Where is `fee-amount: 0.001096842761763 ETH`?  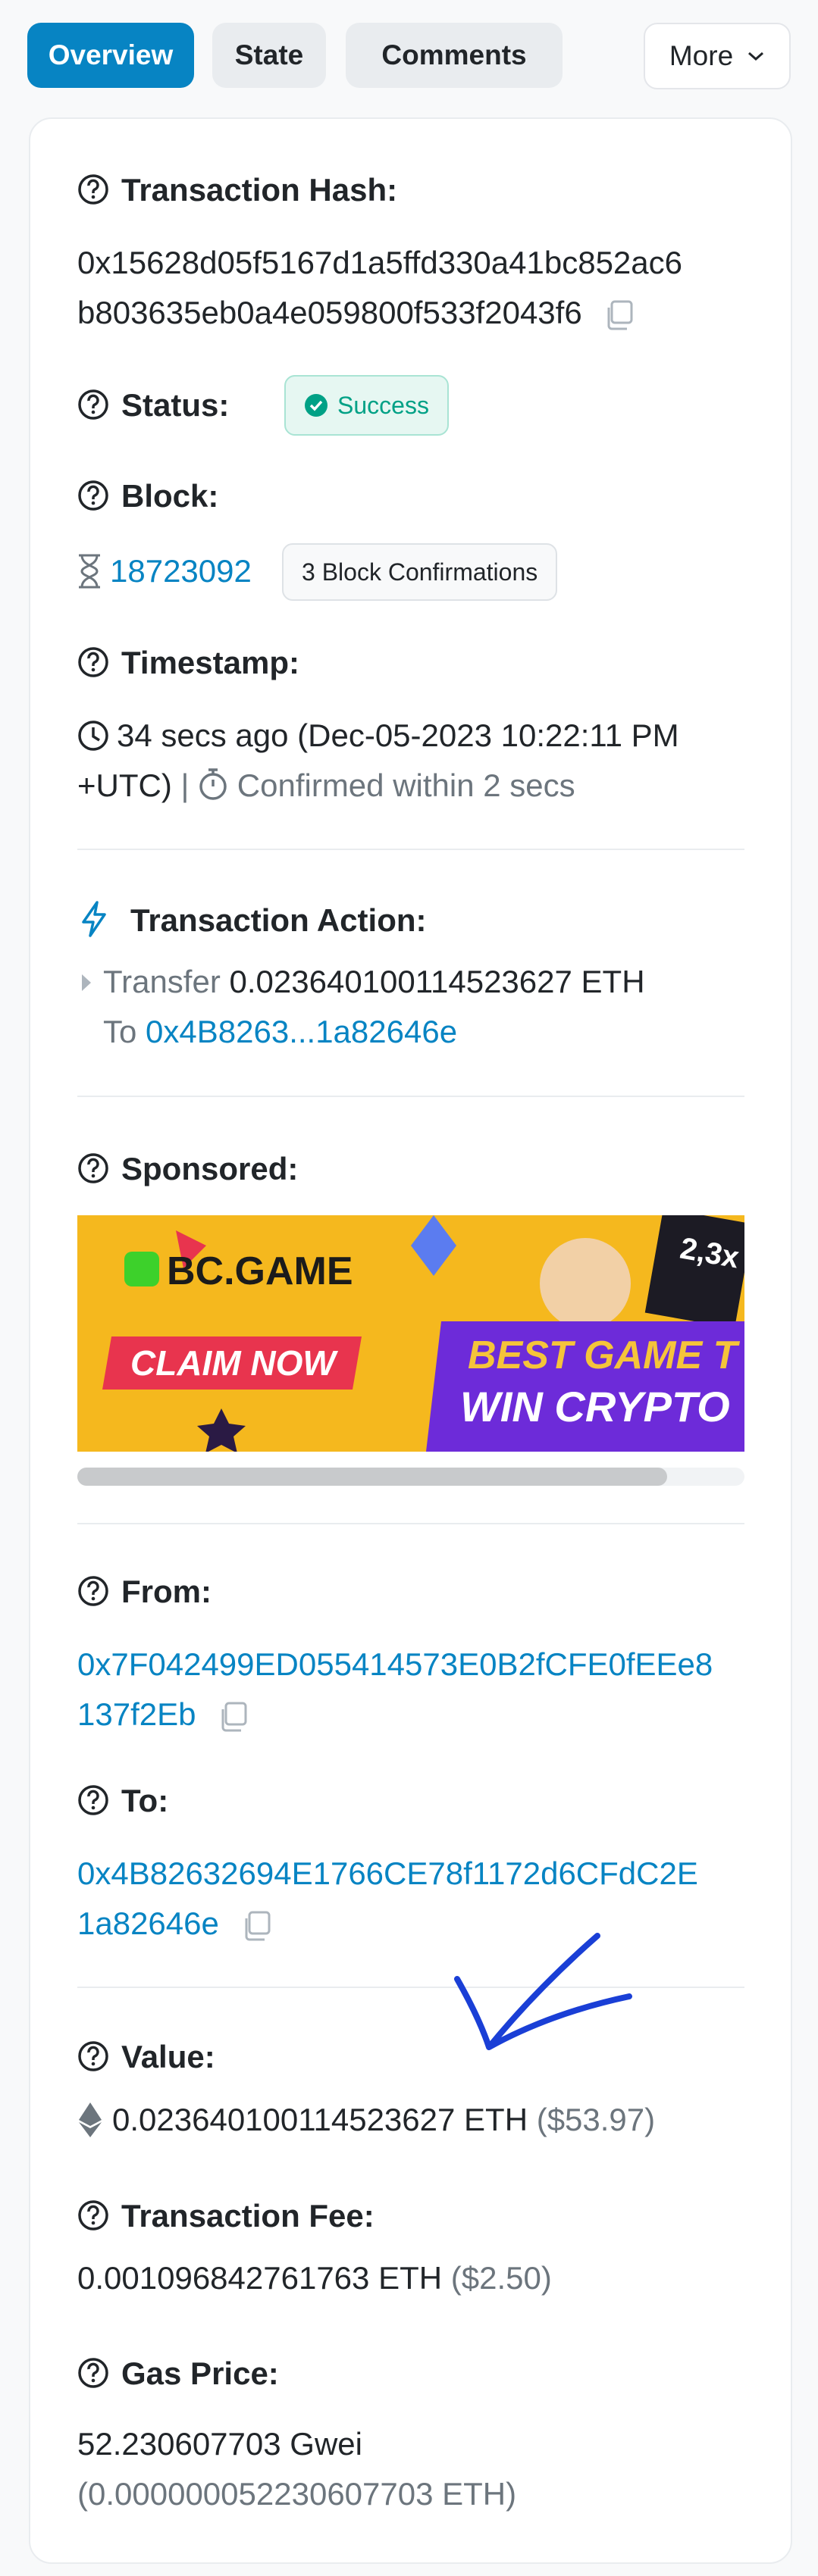
fee-amount: 0.001096842761763 ETH is located at coordinates (260, 2278).